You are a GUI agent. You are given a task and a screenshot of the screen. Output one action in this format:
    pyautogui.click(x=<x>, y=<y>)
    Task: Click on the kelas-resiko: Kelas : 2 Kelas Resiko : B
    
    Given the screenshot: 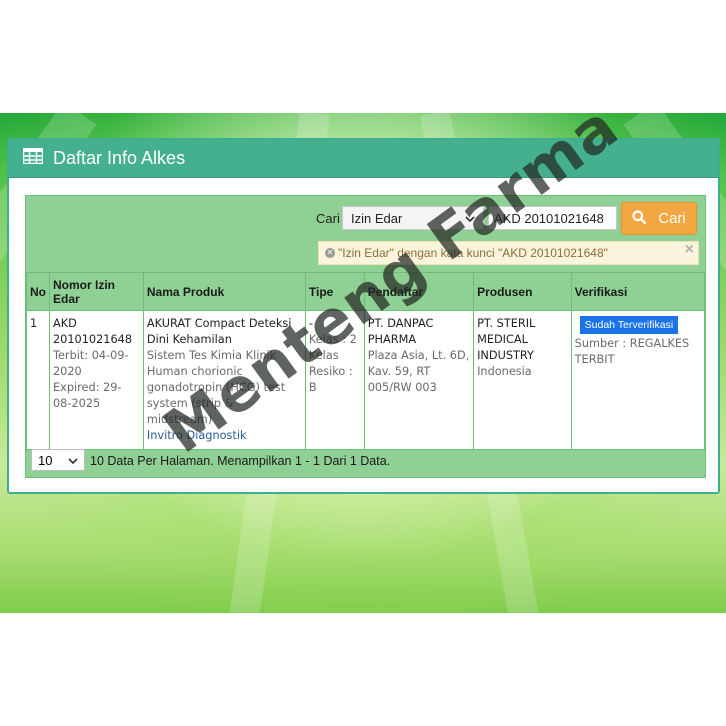 What is the action you would take?
    pyautogui.click(x=332, y=363)
    